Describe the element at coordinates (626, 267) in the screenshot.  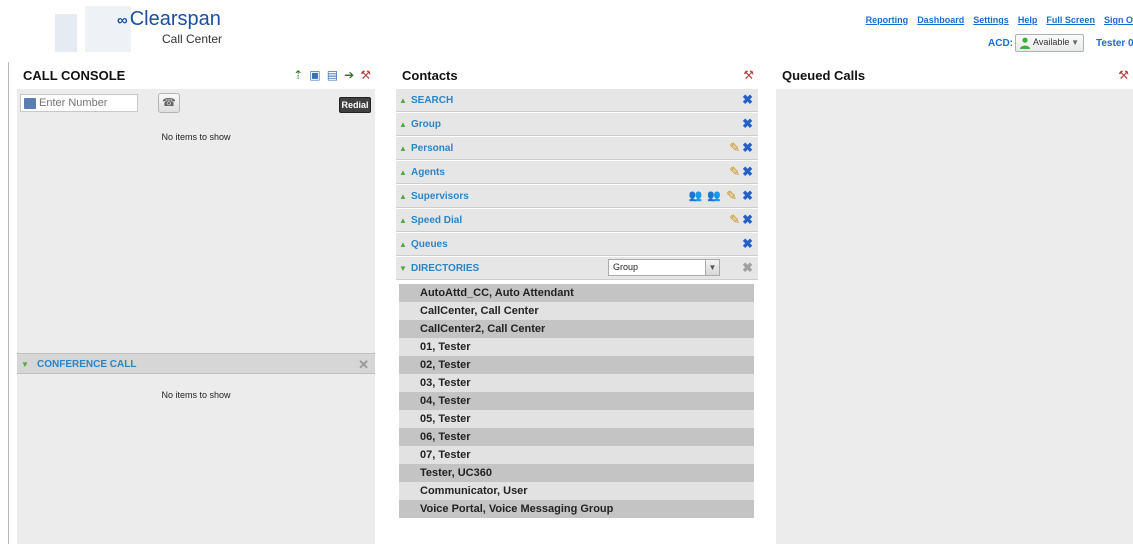
I see `directory-select-value: Group` at that location.